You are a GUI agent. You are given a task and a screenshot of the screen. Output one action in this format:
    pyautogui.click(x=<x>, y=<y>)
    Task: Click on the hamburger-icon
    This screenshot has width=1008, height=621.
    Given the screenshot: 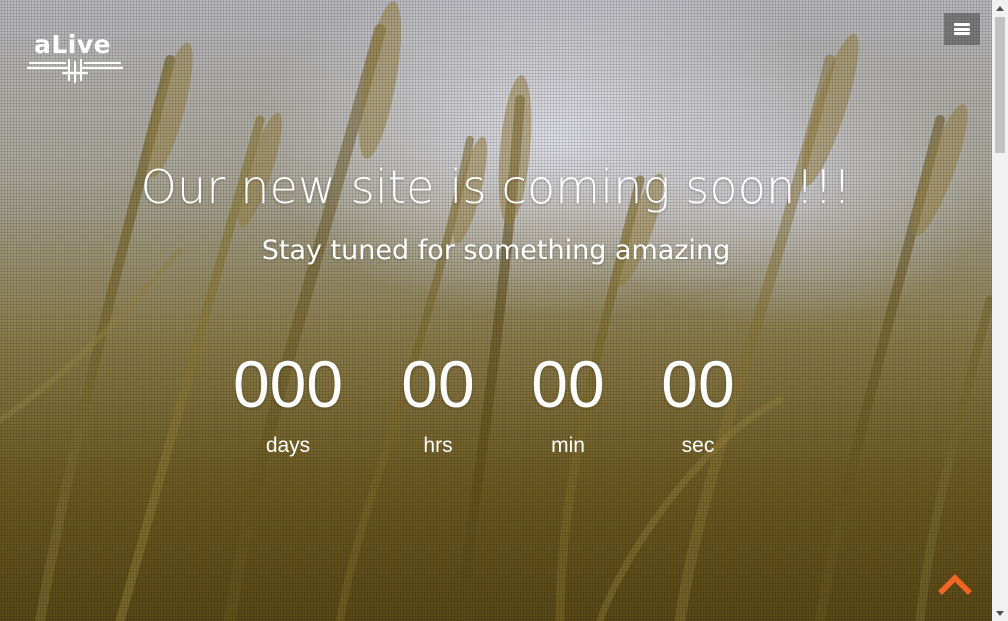 What is the action you would take?
    pyautogui.click(x=962, y=29)
    